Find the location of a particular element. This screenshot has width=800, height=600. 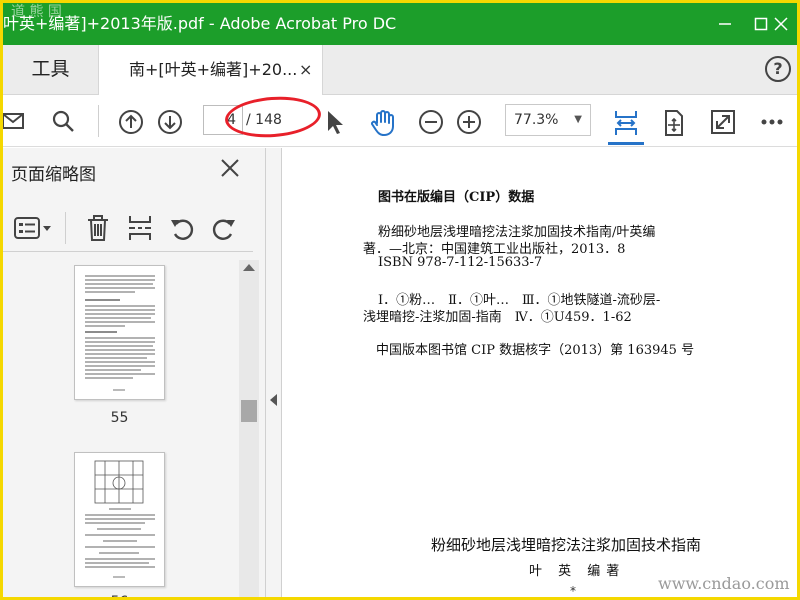

mail-button is located at coordinates (17, 121).